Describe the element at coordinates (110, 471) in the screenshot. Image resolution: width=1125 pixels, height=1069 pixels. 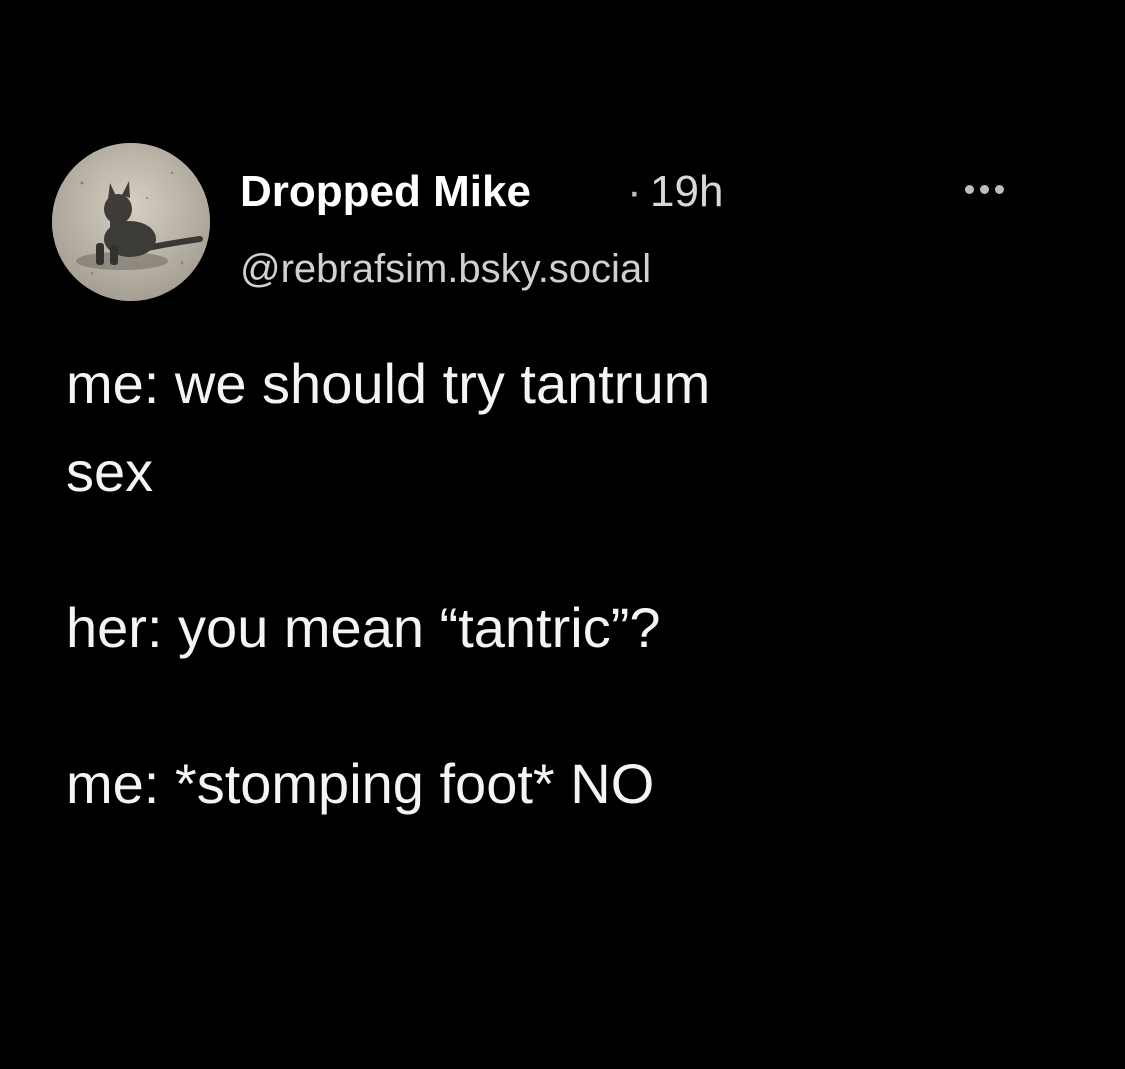
I see `post-text-line: sex` at that location.